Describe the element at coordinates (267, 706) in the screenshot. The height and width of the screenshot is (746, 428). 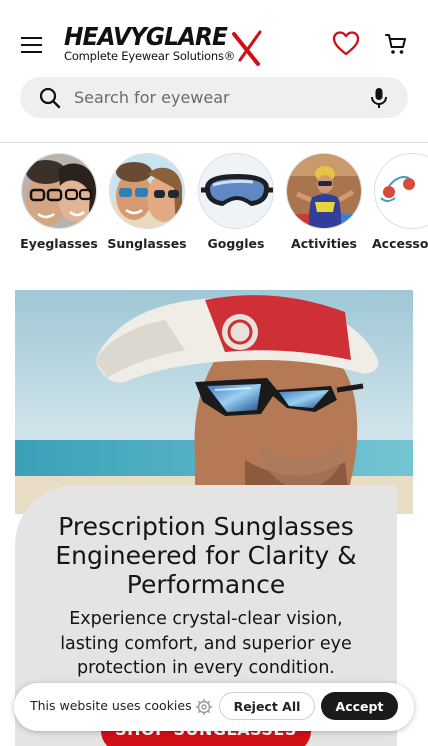
I see `reject-all-button: Reject All` at that location.